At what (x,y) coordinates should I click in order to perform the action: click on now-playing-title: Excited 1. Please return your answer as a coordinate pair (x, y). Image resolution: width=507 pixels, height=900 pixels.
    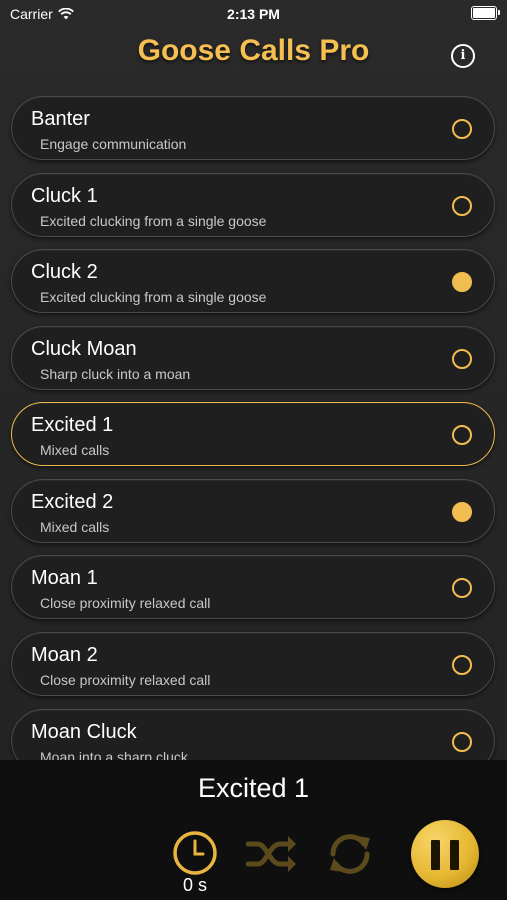
    Looking at the image, I should click on (253, 788).